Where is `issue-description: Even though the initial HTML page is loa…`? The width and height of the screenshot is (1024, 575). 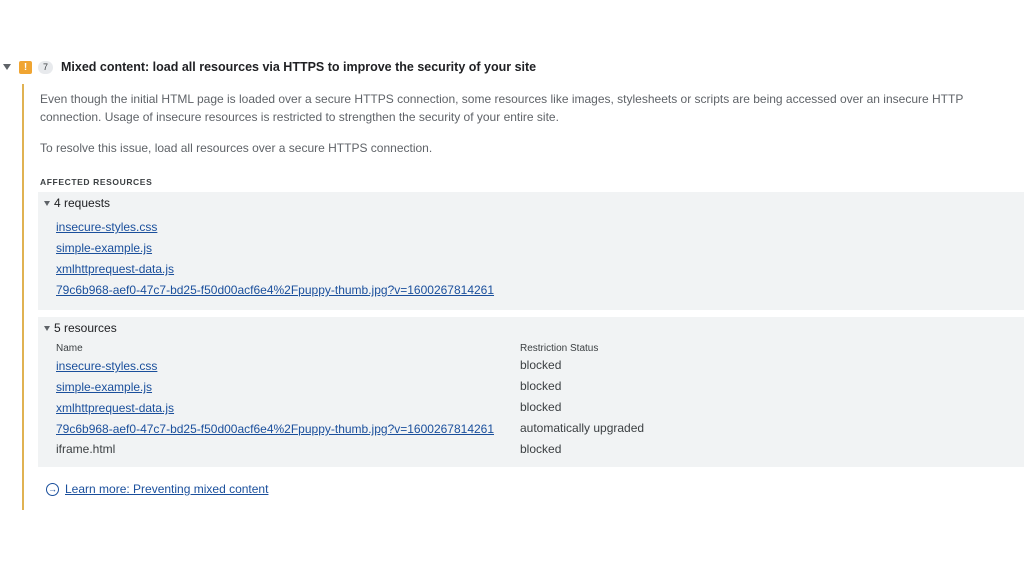 issue-description: Even though the initial HTML page is loa… is located at coordinates (502, 108).